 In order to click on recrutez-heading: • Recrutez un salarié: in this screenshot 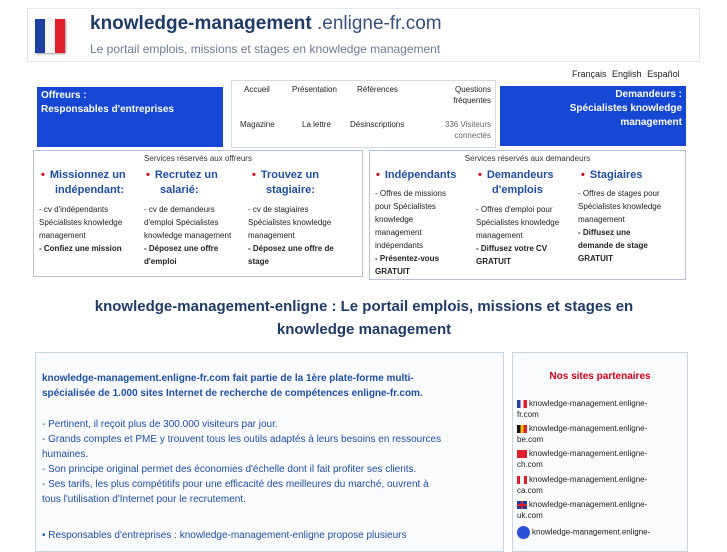, I will do `click(182, 183)`.